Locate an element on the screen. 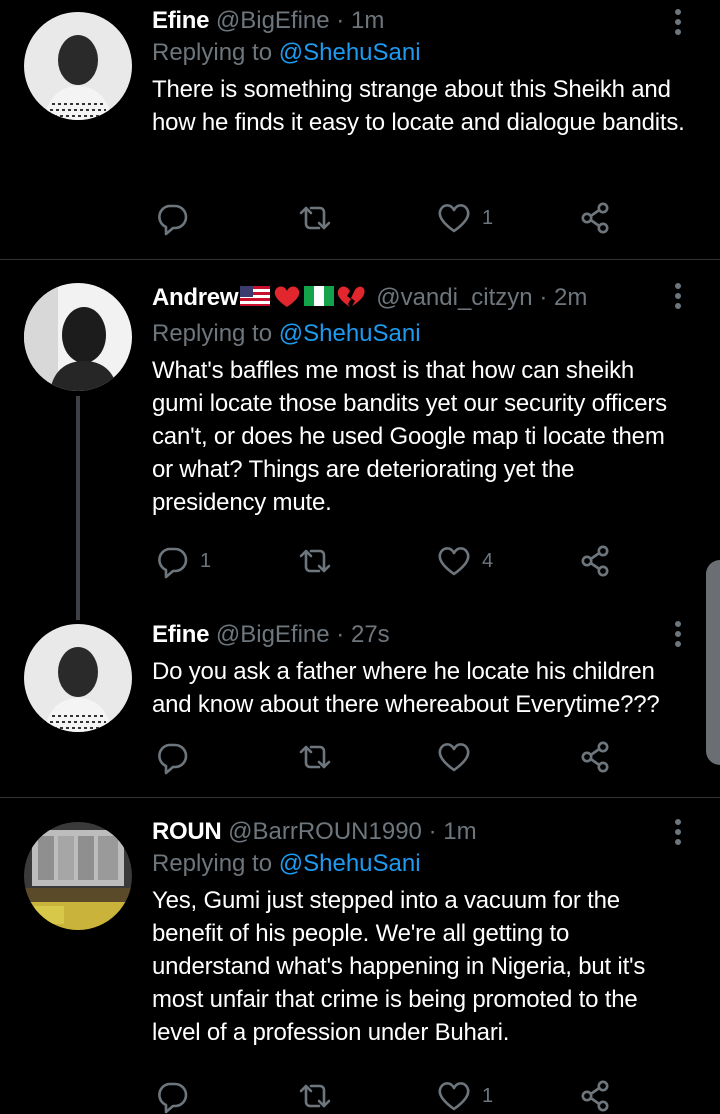 This screenshot has width=720, height=1114. reply-button: 1 is located at coordinates (181, 561).